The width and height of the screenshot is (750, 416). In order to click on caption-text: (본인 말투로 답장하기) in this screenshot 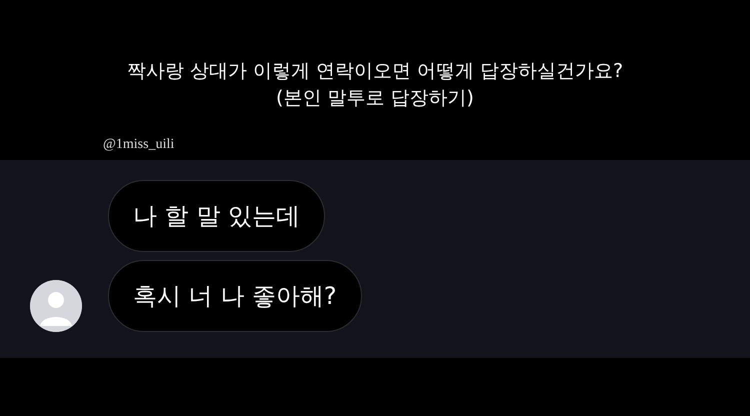, I will do `click(375, 98)`.